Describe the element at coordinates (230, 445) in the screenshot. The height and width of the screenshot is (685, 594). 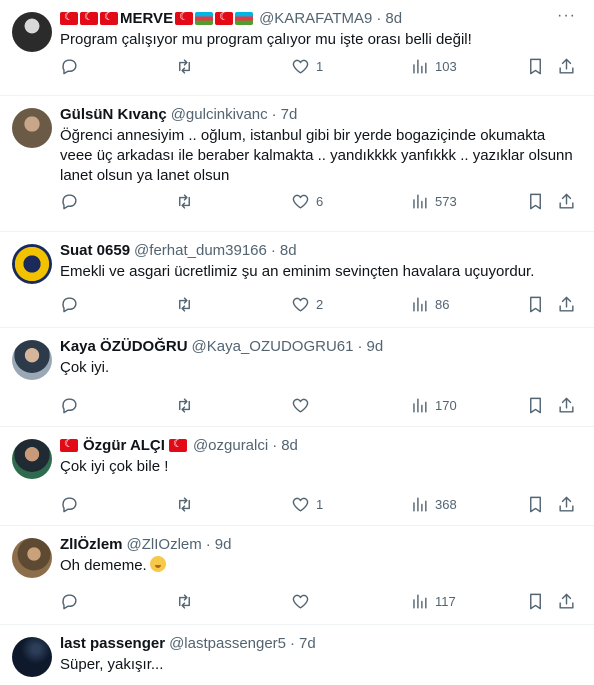
I see `author-handle: @ozguralci` at that location.